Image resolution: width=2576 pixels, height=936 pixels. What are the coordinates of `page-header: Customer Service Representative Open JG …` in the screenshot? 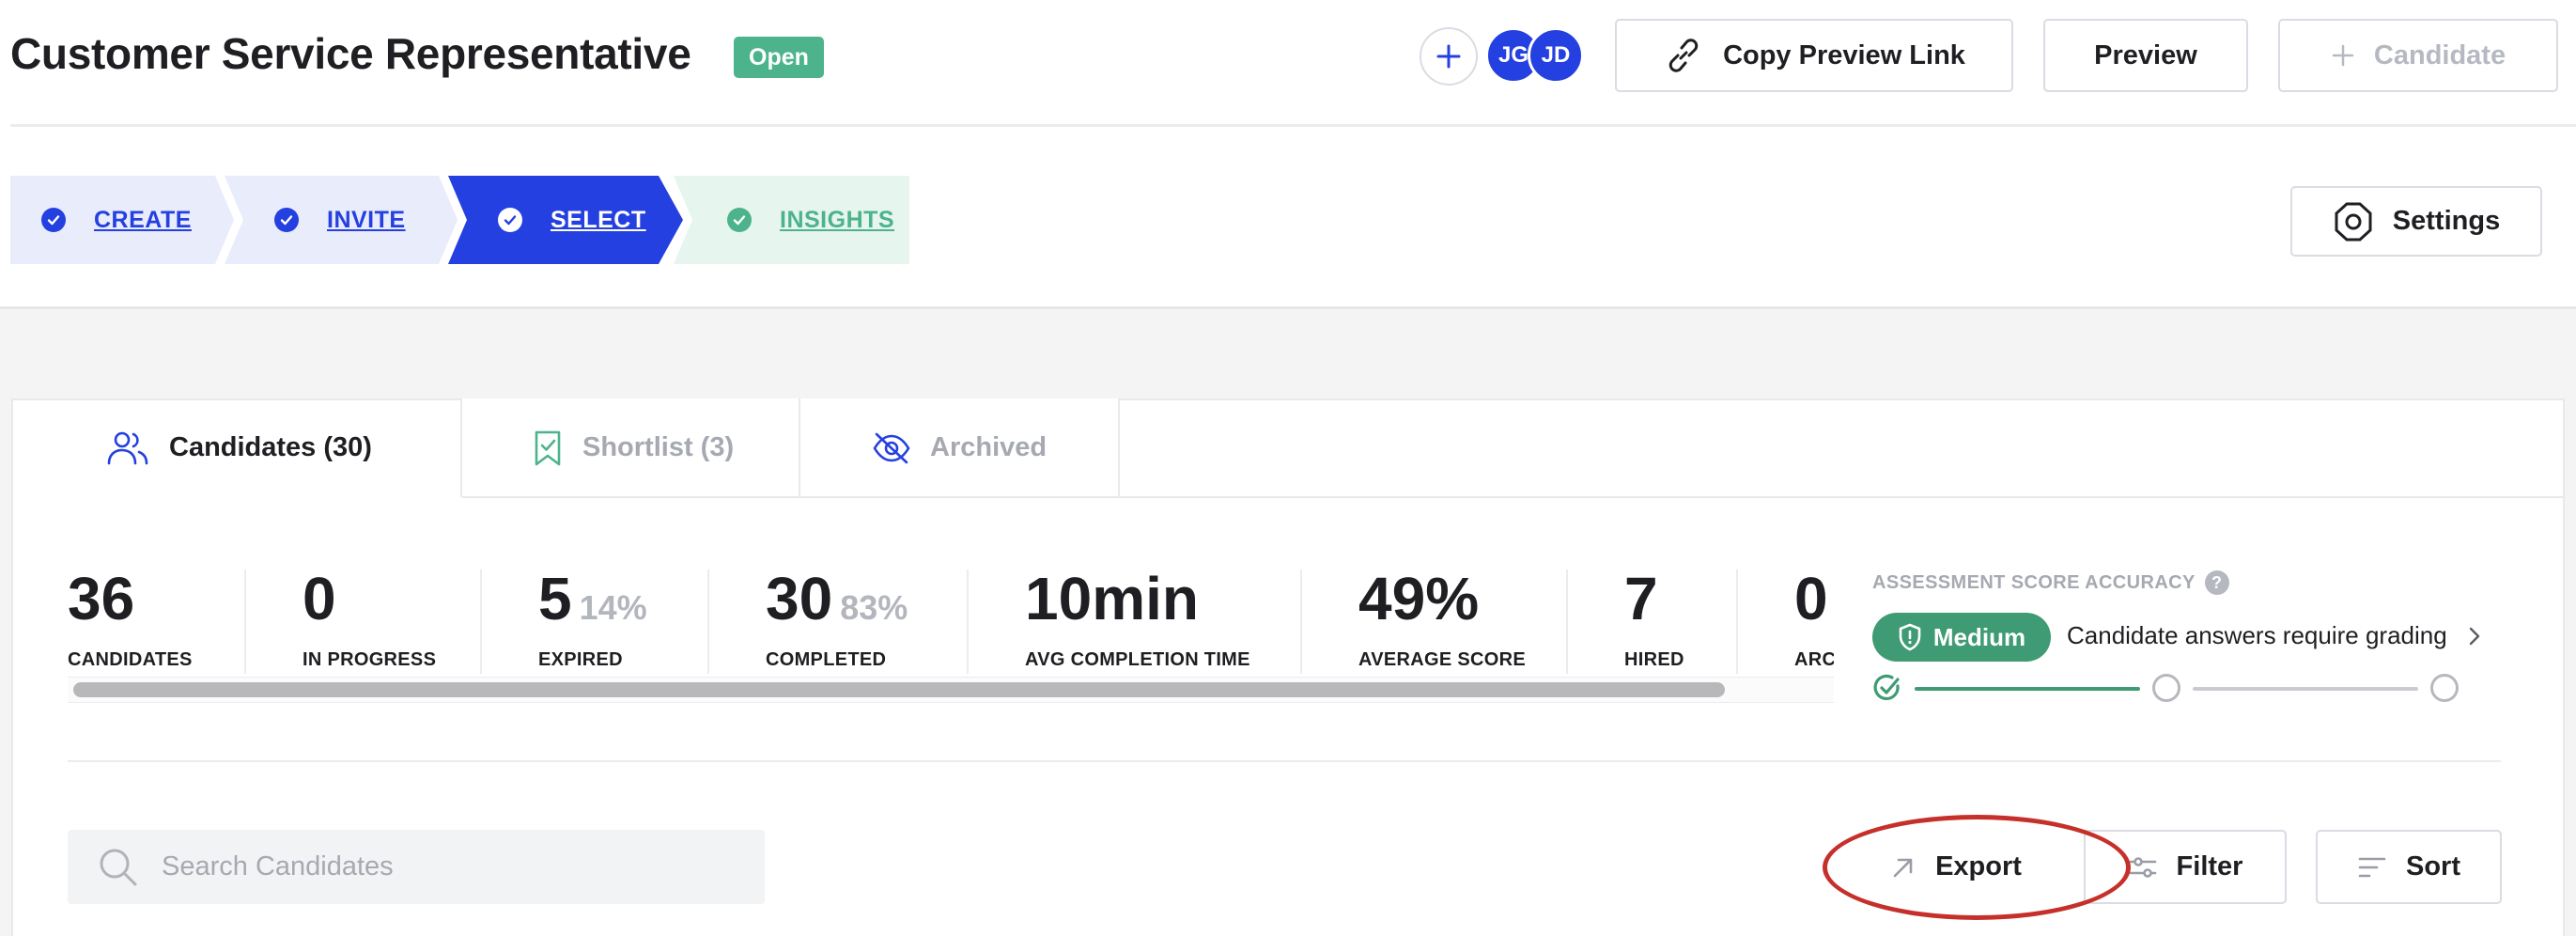 It's located at (1288, 63).